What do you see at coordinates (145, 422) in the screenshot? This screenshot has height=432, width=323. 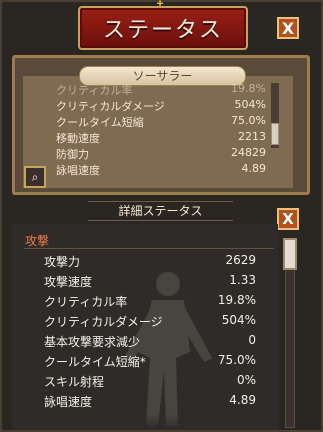 I see `list-fade` at bounding box center [145, 422].